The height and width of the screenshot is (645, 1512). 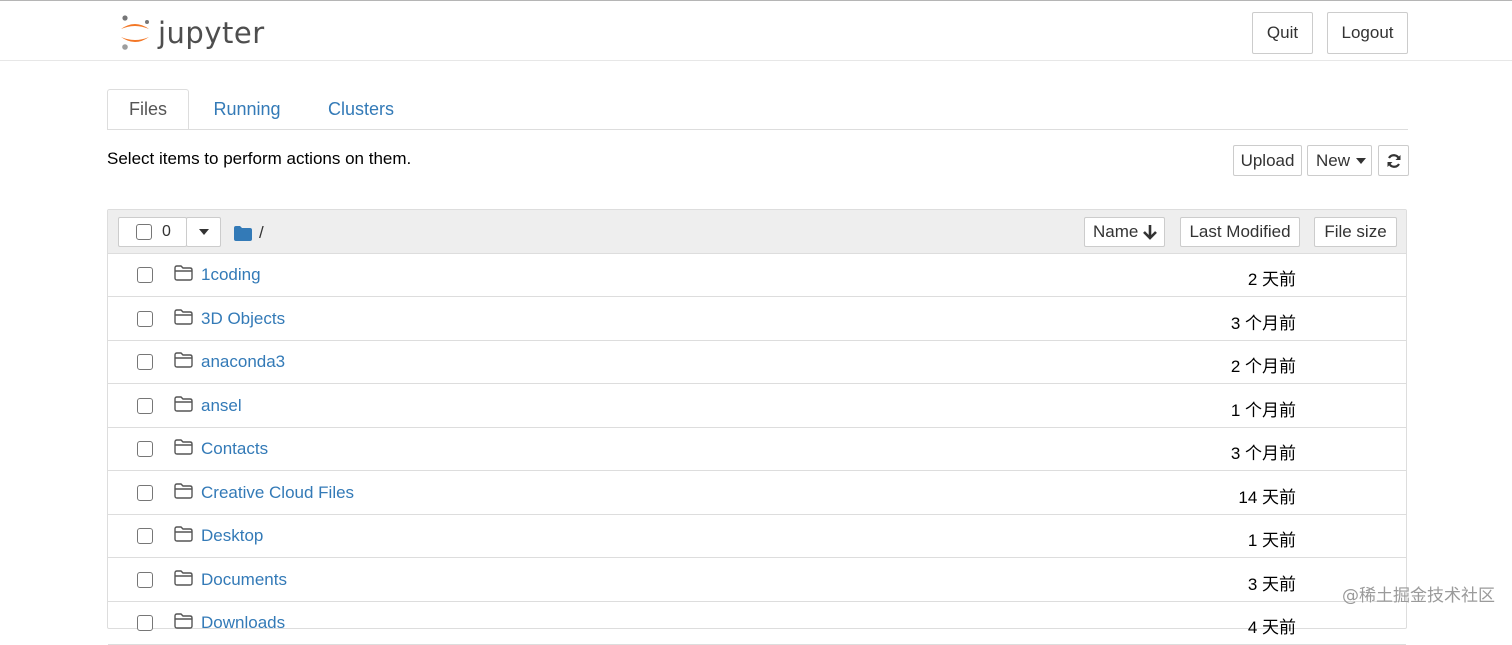 I want to click on selection-dropdown-button, so click(x=203, y=232).